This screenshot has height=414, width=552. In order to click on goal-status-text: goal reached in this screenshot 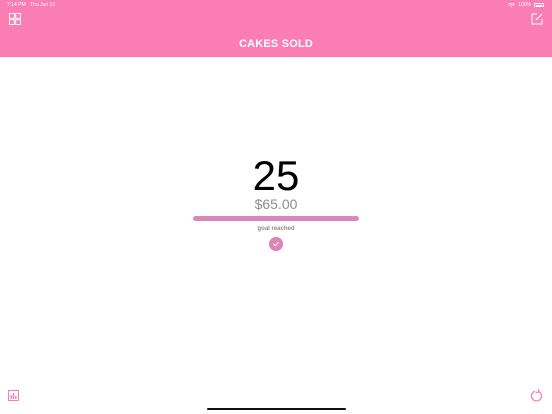, I will do `click(276, 229)`.